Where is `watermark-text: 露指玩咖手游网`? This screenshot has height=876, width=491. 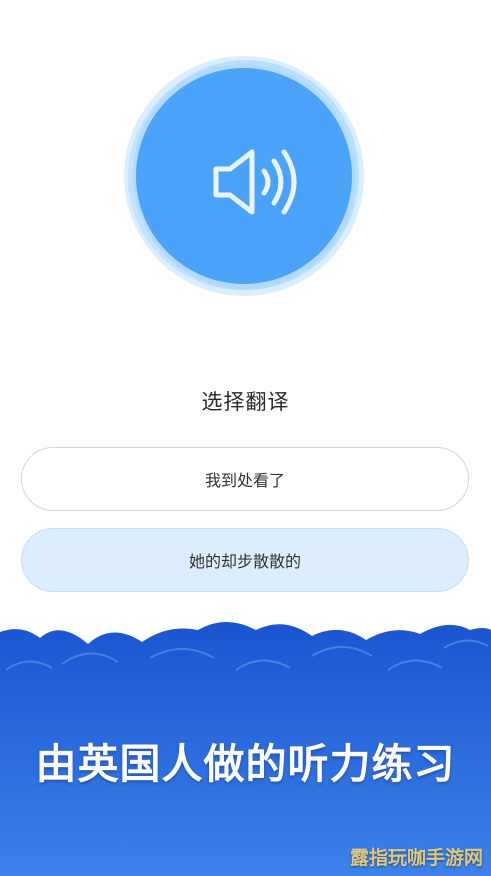
watermark-text: 露指玩咖手游网 is located at coordinates (416, 858).